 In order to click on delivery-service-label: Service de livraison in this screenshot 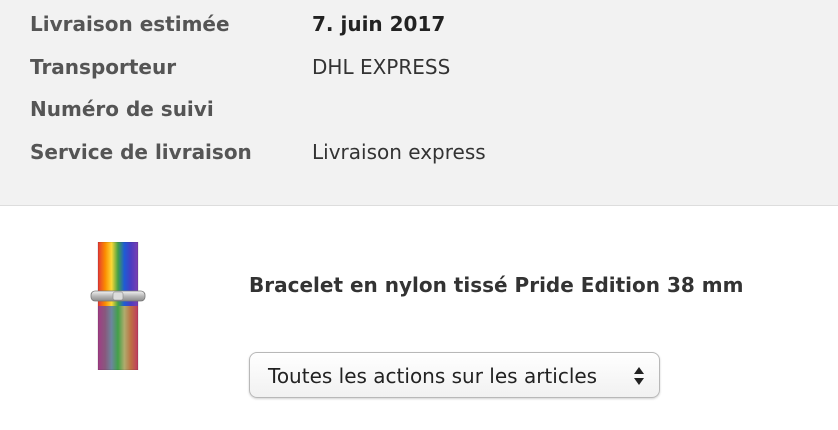, I will do `click(141, 152)`.